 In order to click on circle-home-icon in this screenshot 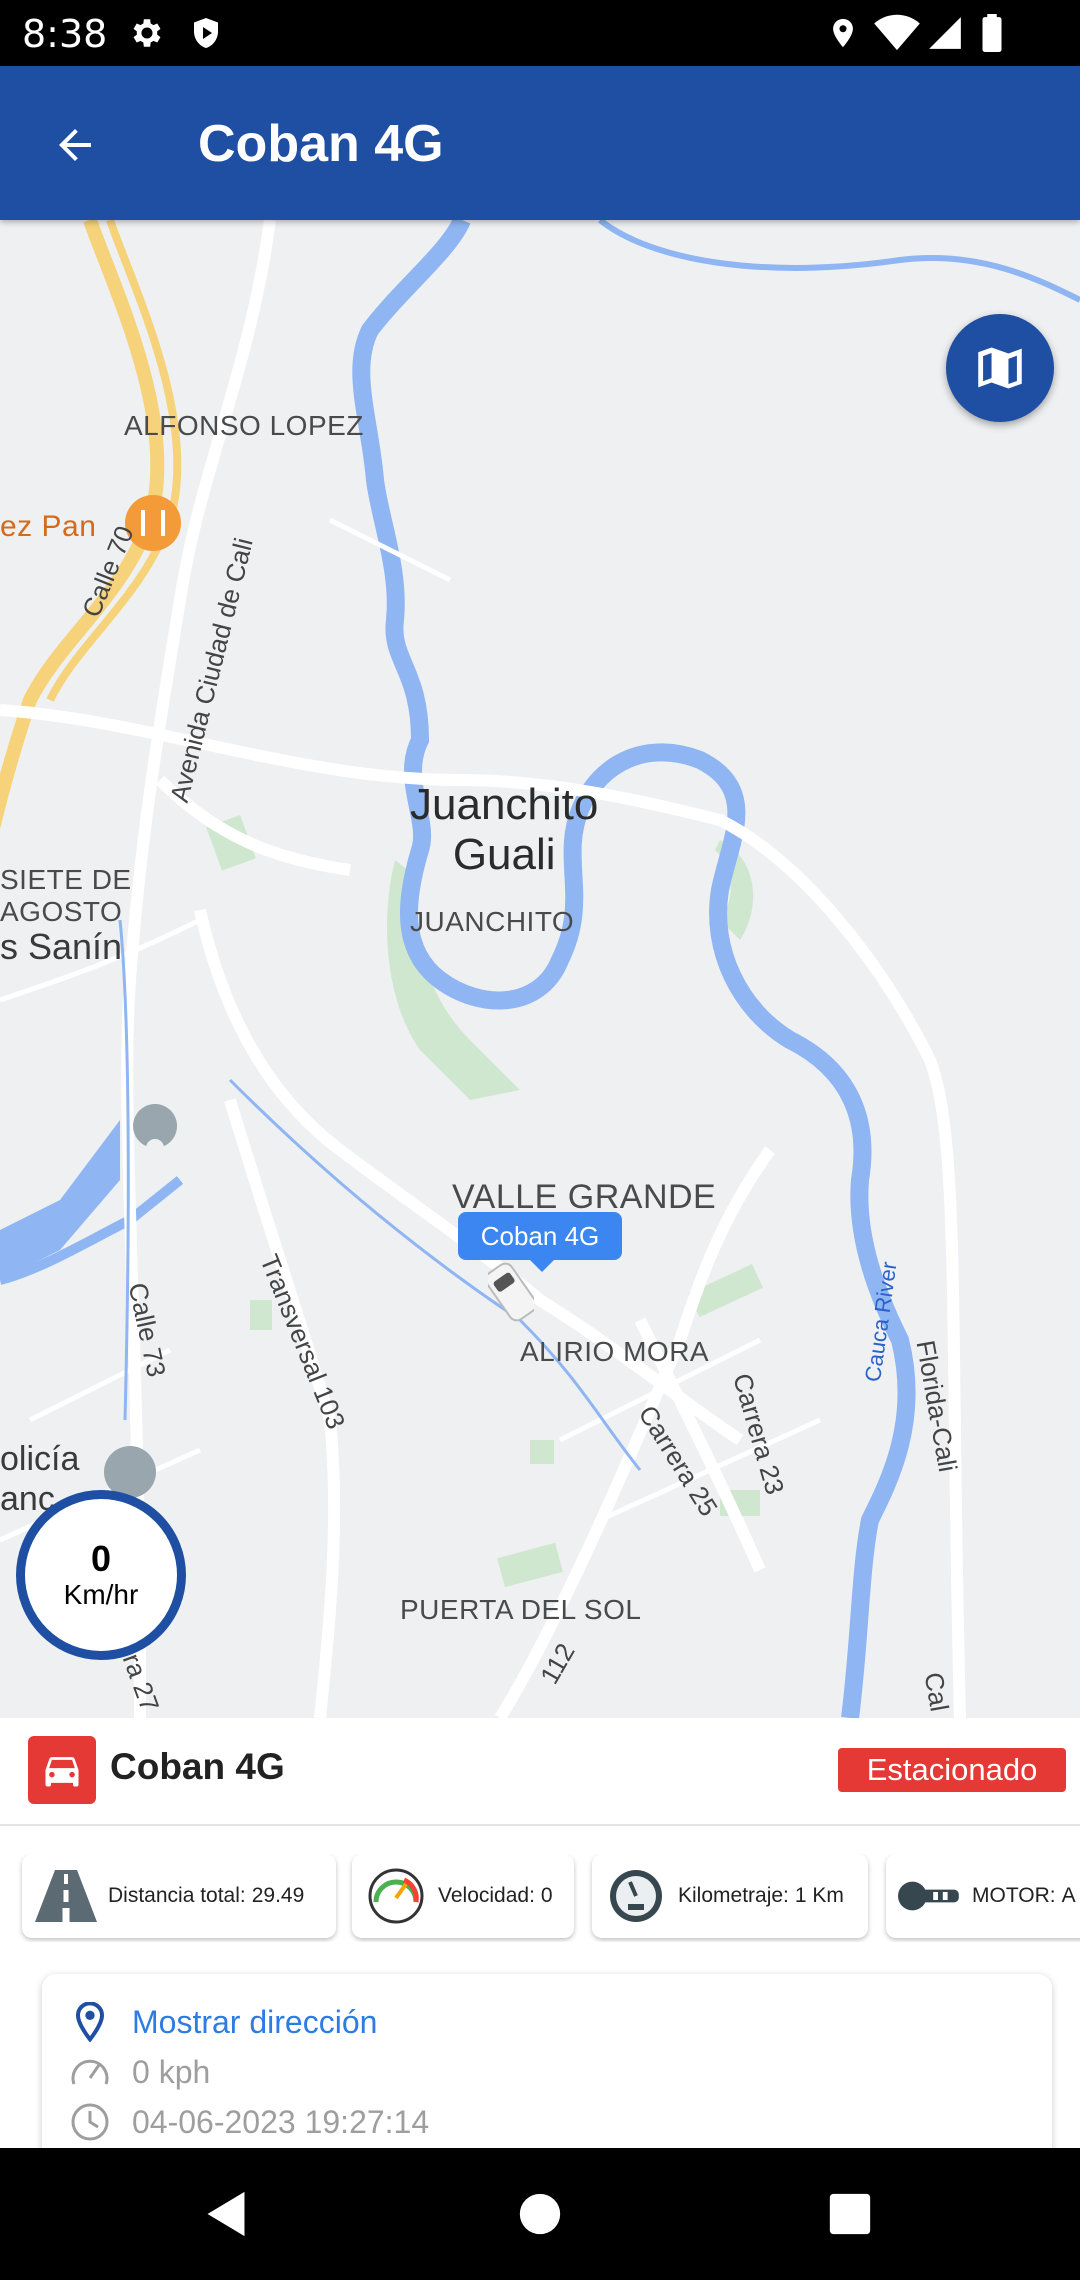, I will do `click(540, 2214)`.